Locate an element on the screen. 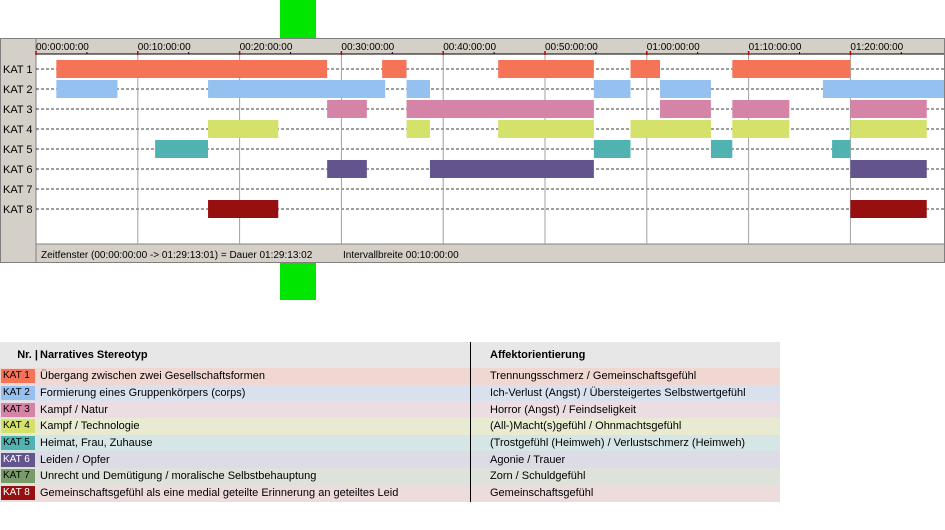  legend-header-nr: Nr. | is located at coordinates (20, 355).